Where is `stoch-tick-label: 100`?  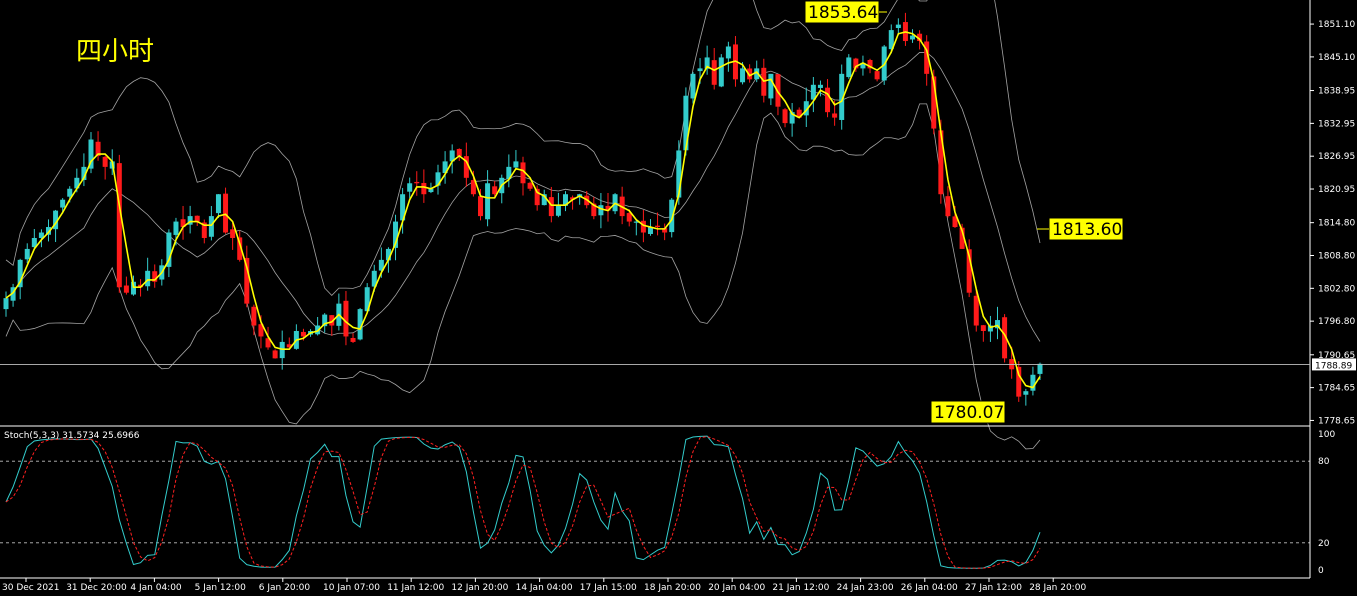
stoch-tick-label: 100 is located at coordinates (1326, 435).